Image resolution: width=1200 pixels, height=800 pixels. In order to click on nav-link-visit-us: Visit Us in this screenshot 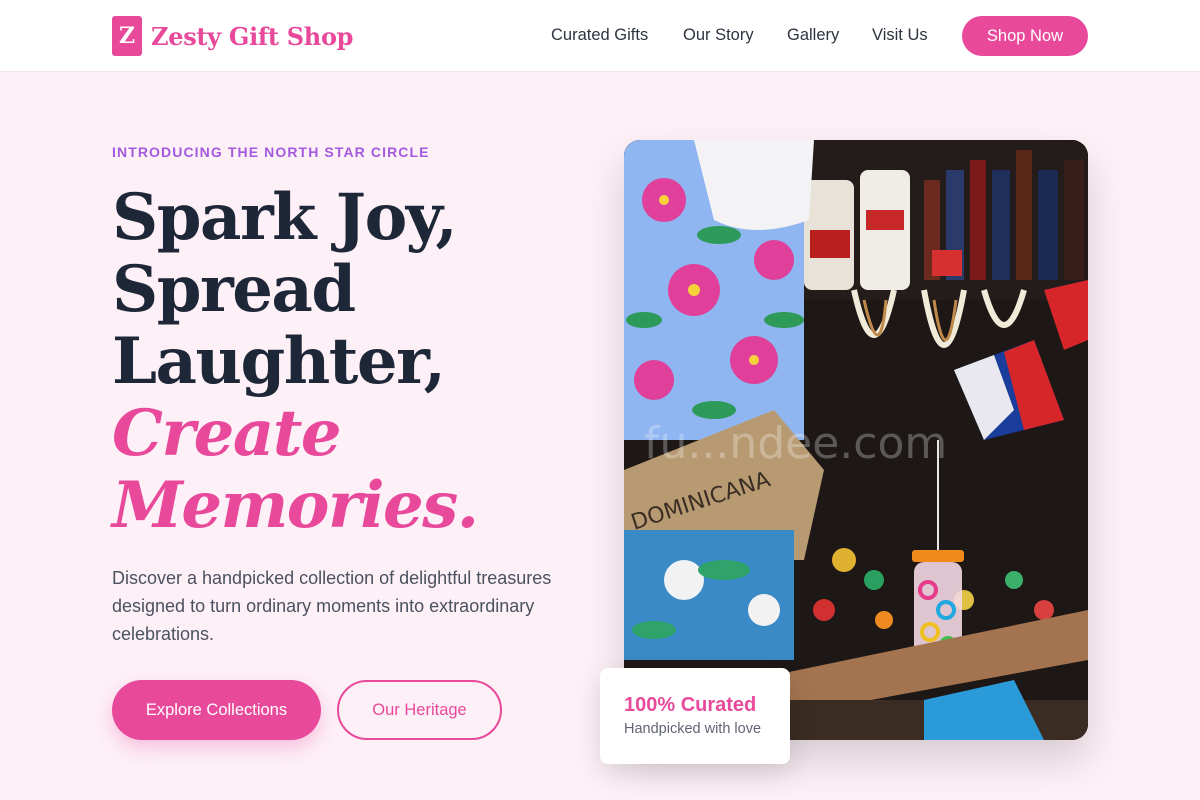, I will do `click(900, 35)`.